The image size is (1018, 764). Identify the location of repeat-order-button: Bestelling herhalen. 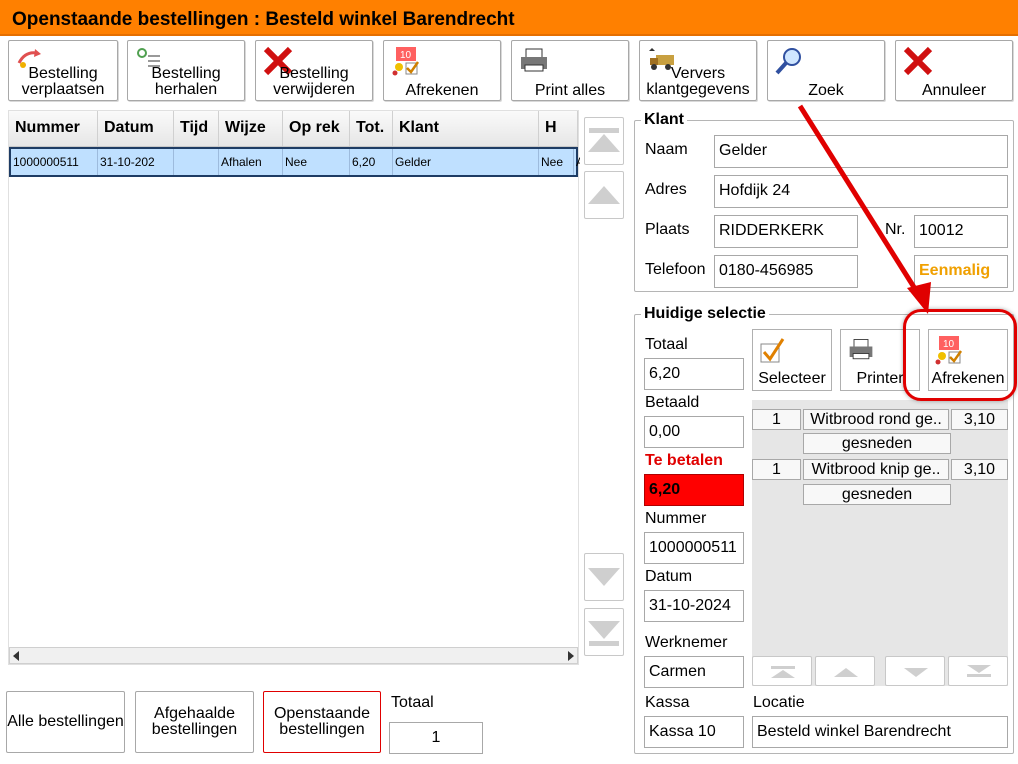
(186, 70).